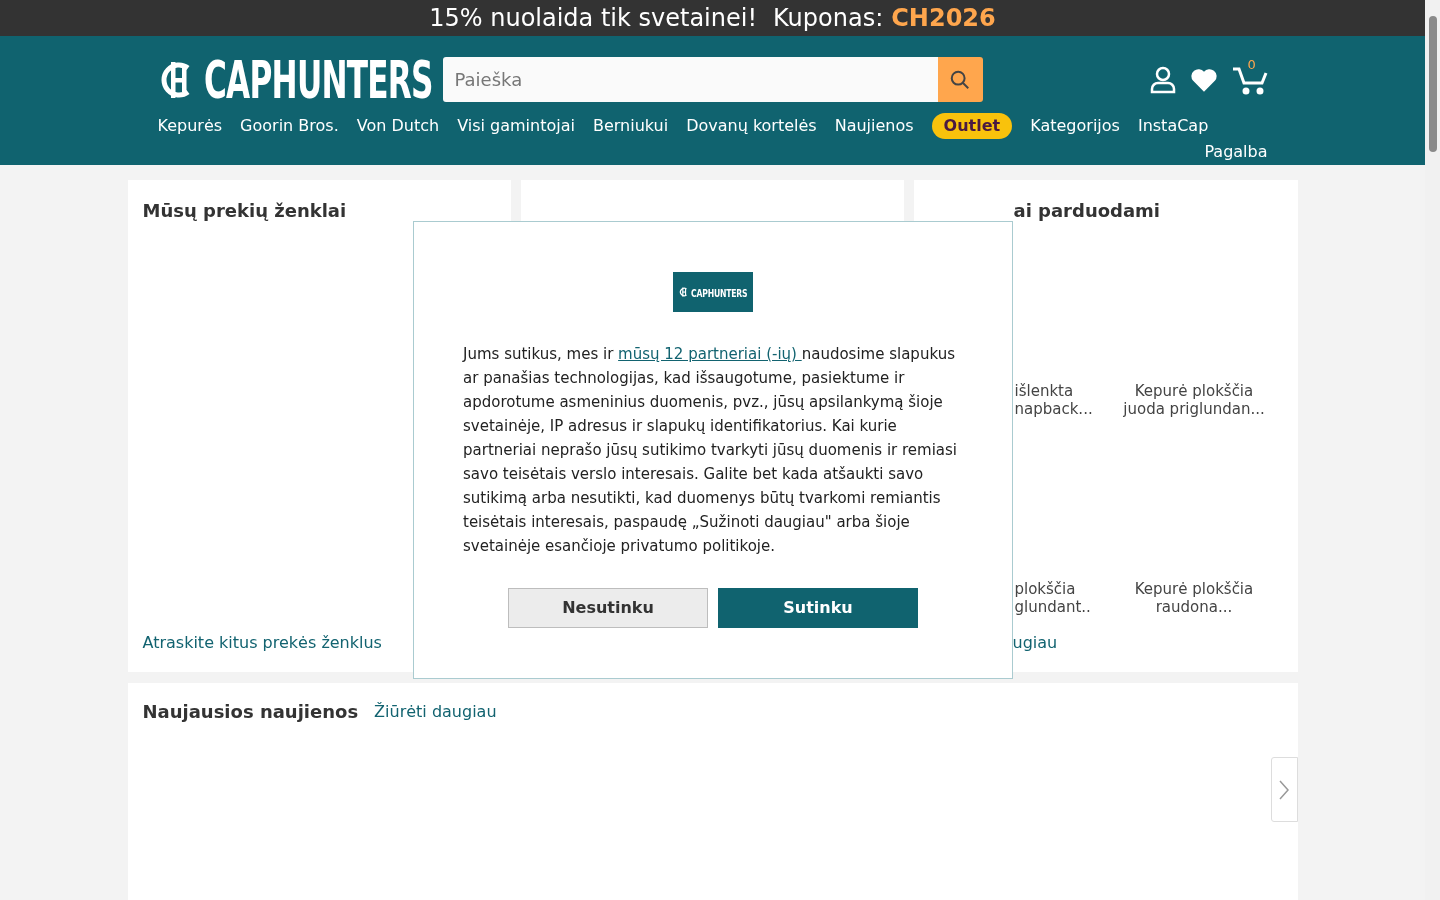 This screenshot has width=1440, height=900. What do you see at coordinates (398, 126) in the screenshot?
I see `nav-link: Von Dutch` at bounding box center [398, 126].